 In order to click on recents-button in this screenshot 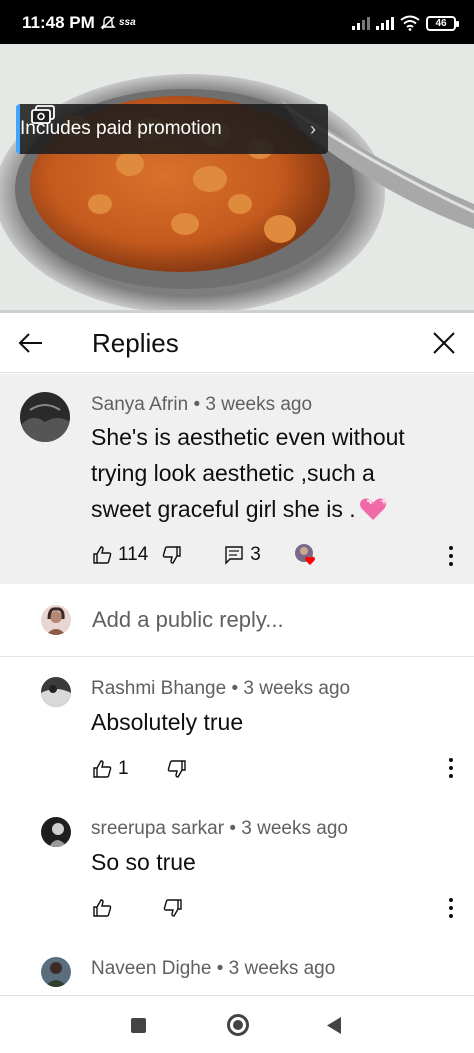, I will do `click(138, 1025)`.